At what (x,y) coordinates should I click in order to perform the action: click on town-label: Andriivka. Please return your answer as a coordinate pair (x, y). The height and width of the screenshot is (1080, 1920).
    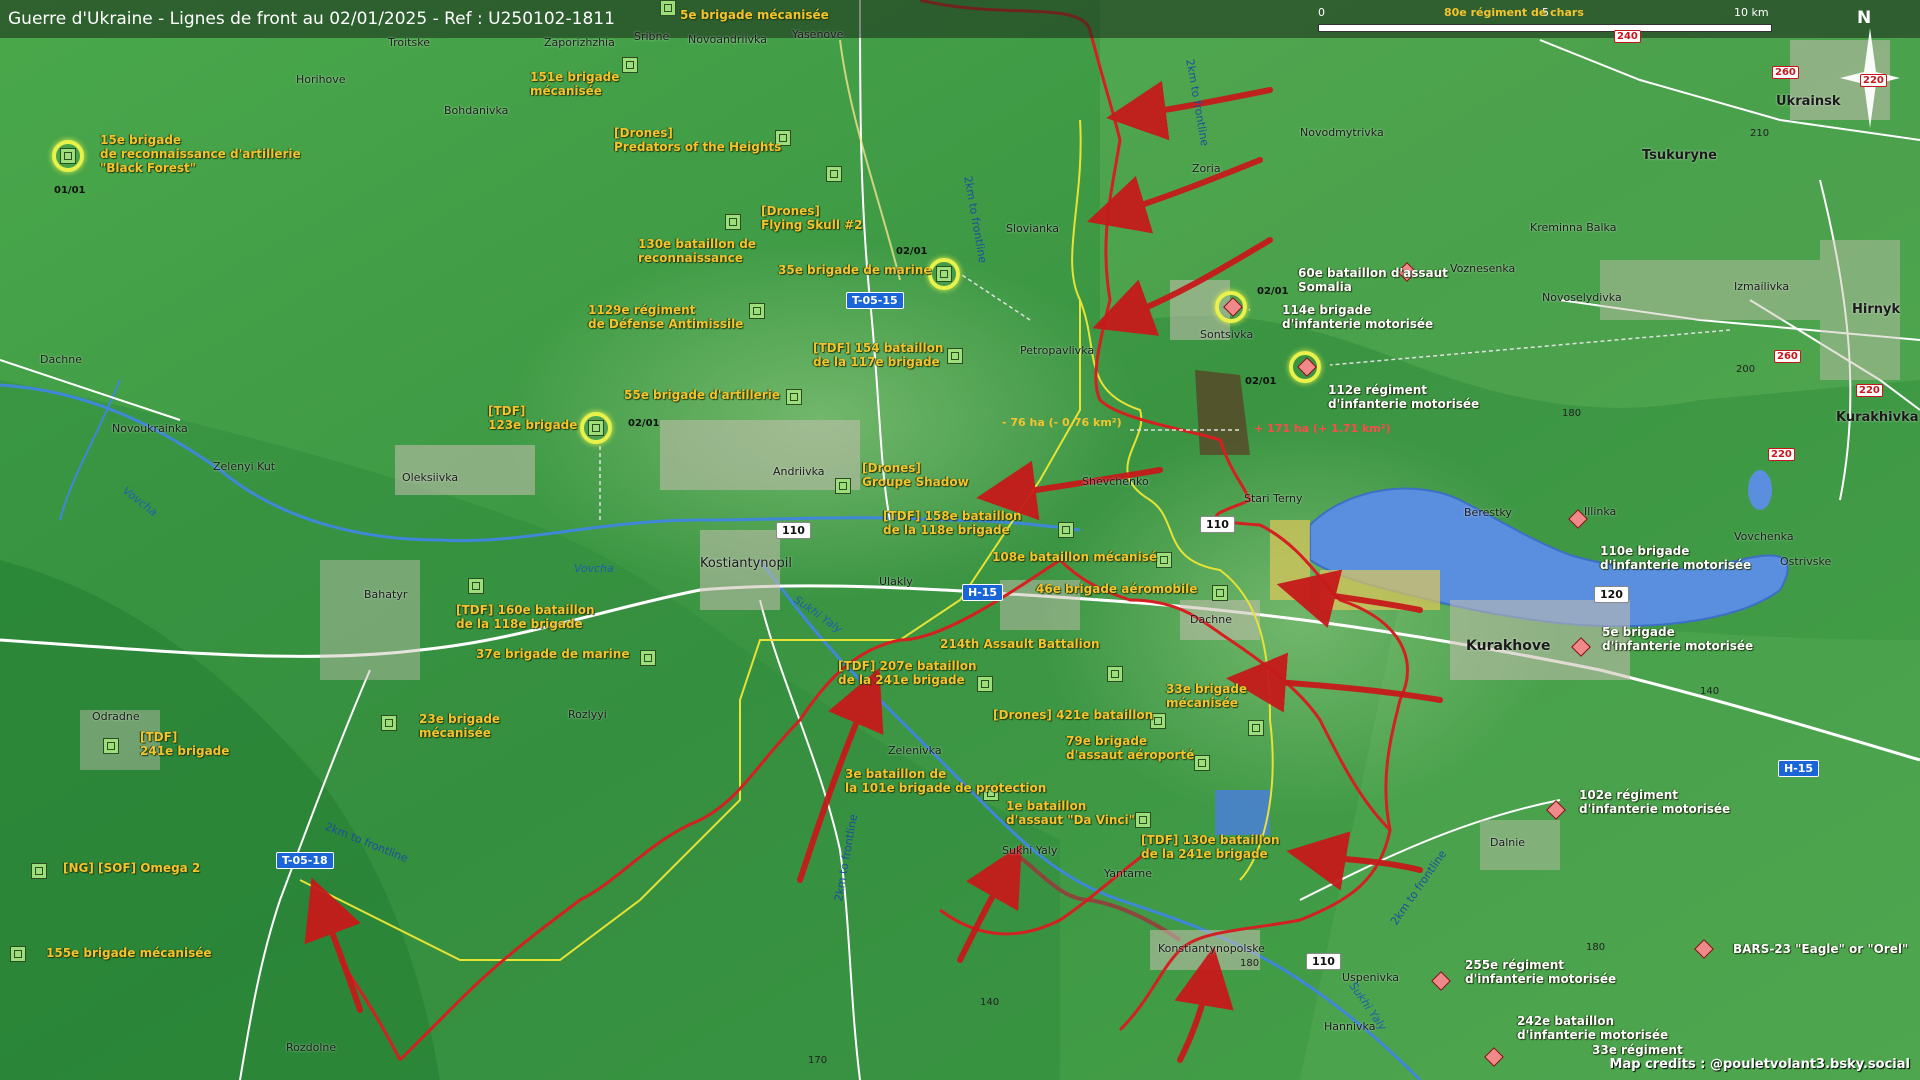
    Looking at the image, I should click on (799, 471).